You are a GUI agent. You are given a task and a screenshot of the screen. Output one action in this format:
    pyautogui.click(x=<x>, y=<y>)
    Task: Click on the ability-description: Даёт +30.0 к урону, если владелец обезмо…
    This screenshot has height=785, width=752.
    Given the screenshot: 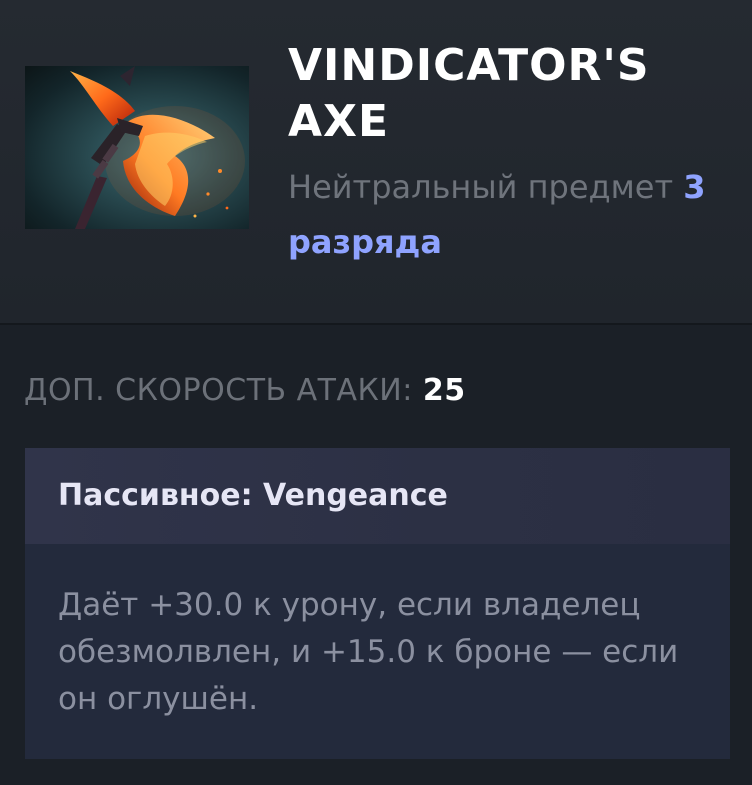 What is the action you would take?
    pyautogui.click(x=368, y=652)
    